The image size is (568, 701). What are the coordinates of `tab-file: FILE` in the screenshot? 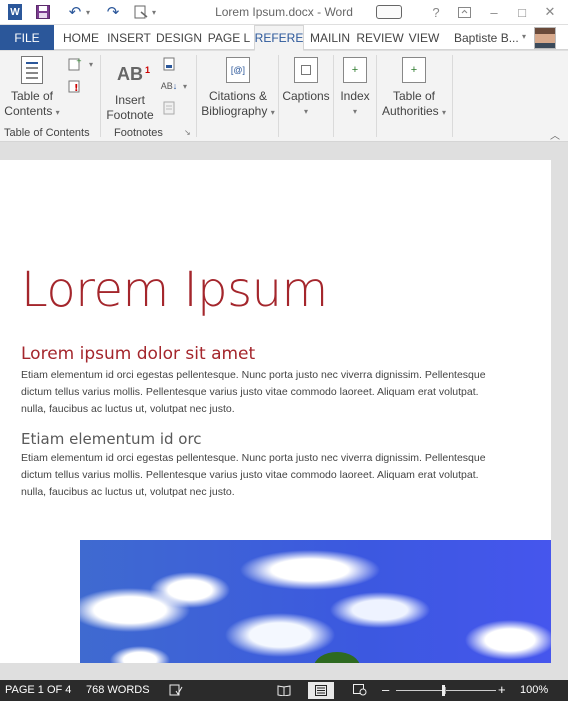 It's located at (27, 37).